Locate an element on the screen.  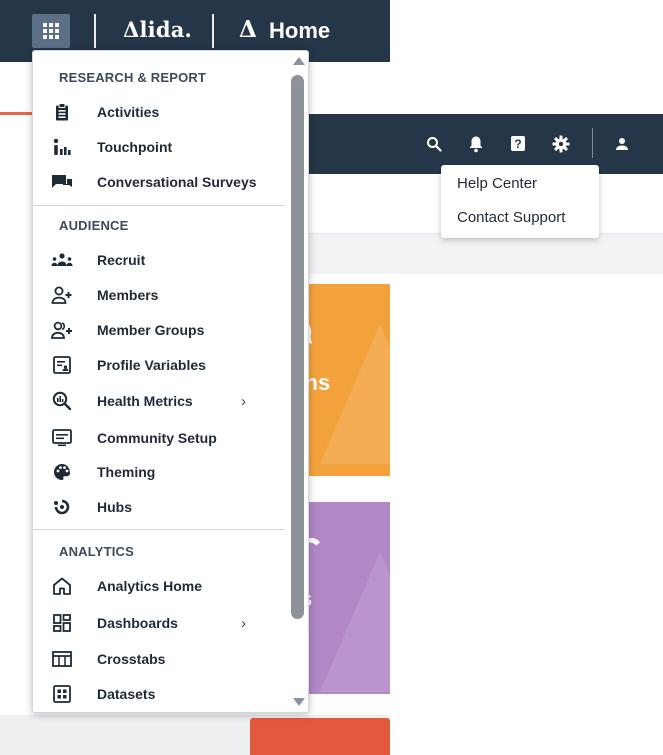
home-delta-icon: Δ is located at coordinates (248, 29).